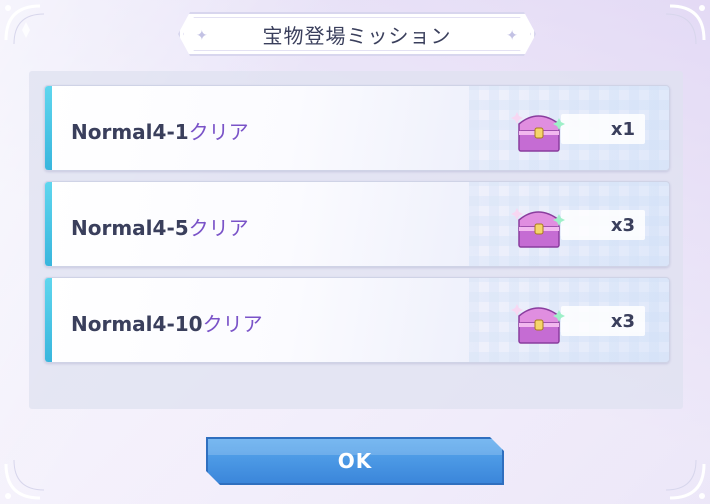 The width and height of the screenshot is (710, 504). What do you see at coordinates (137, 324) in the screenshot?
I see `mission-stage: Normal4-10` at bounding box center [137, 324].